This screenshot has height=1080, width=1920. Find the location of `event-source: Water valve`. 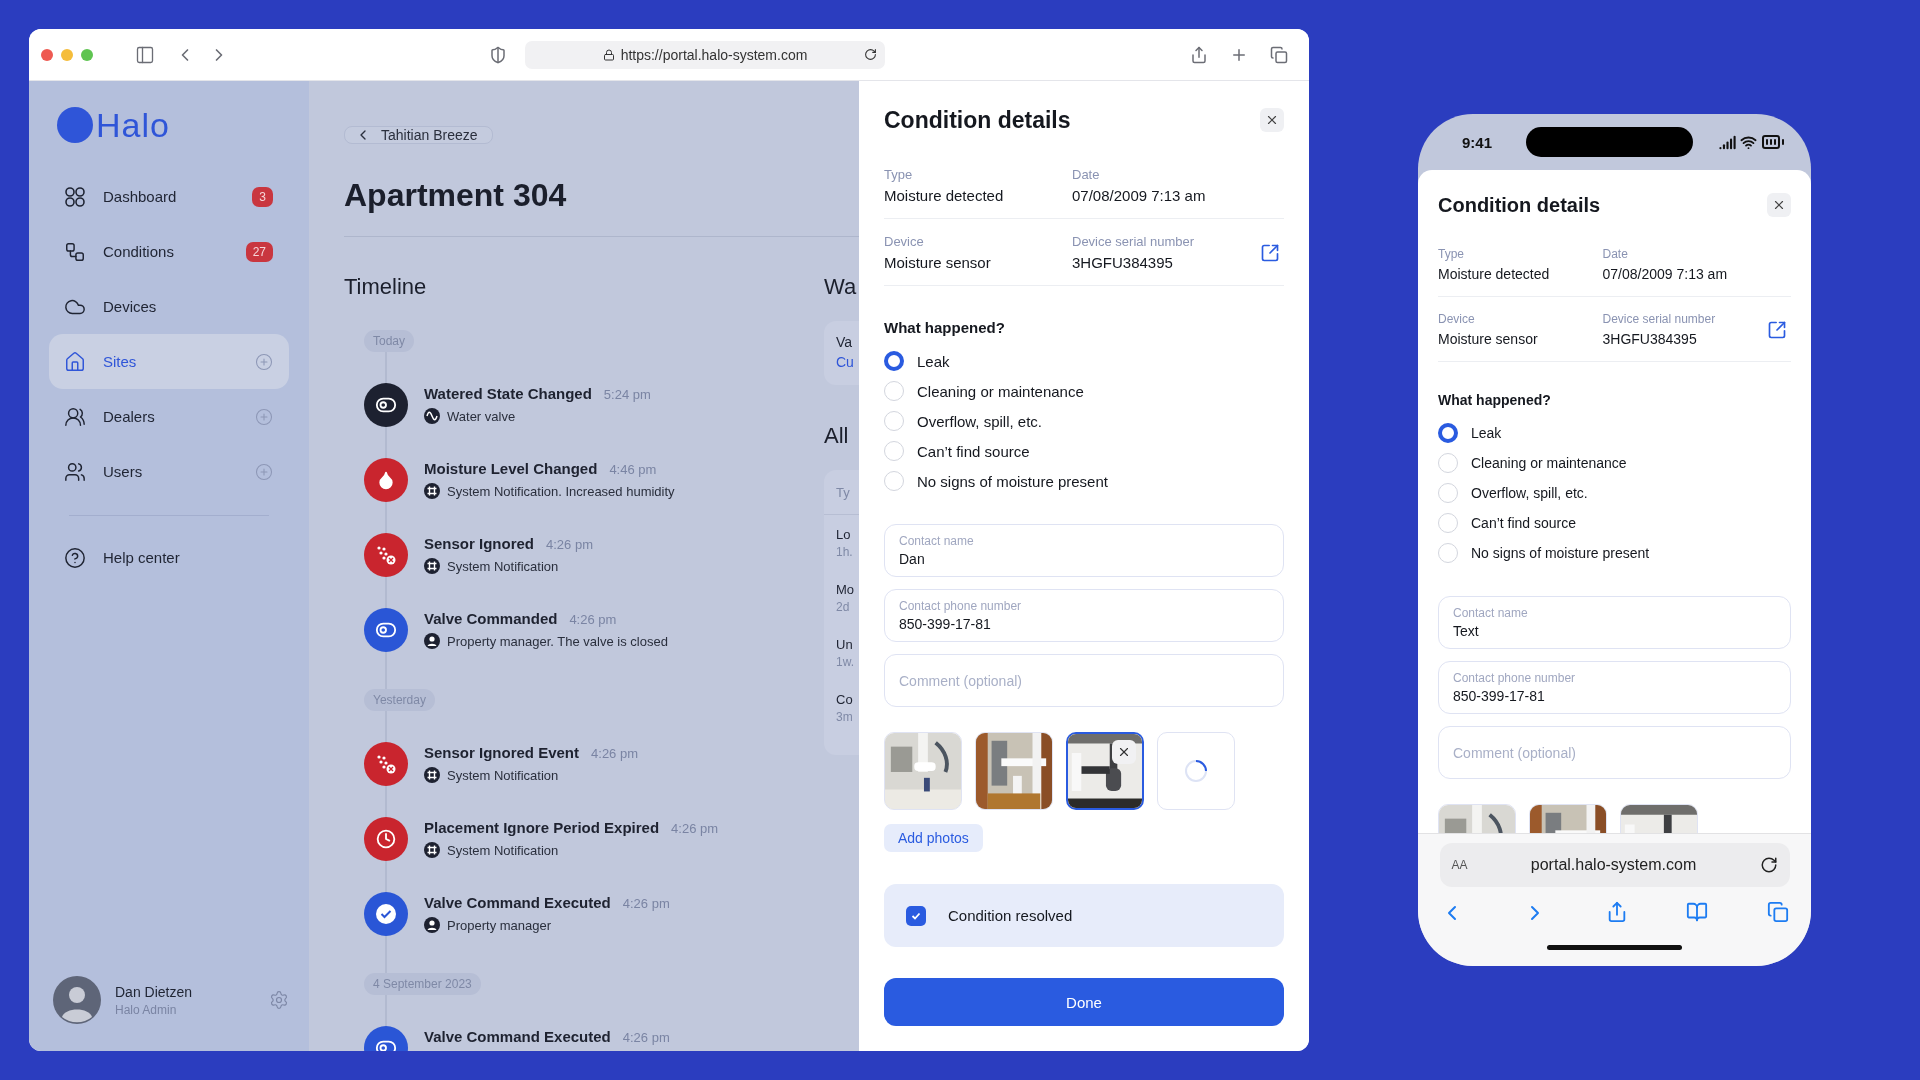

event-source: Water valve is located at coordinates (481, 416).